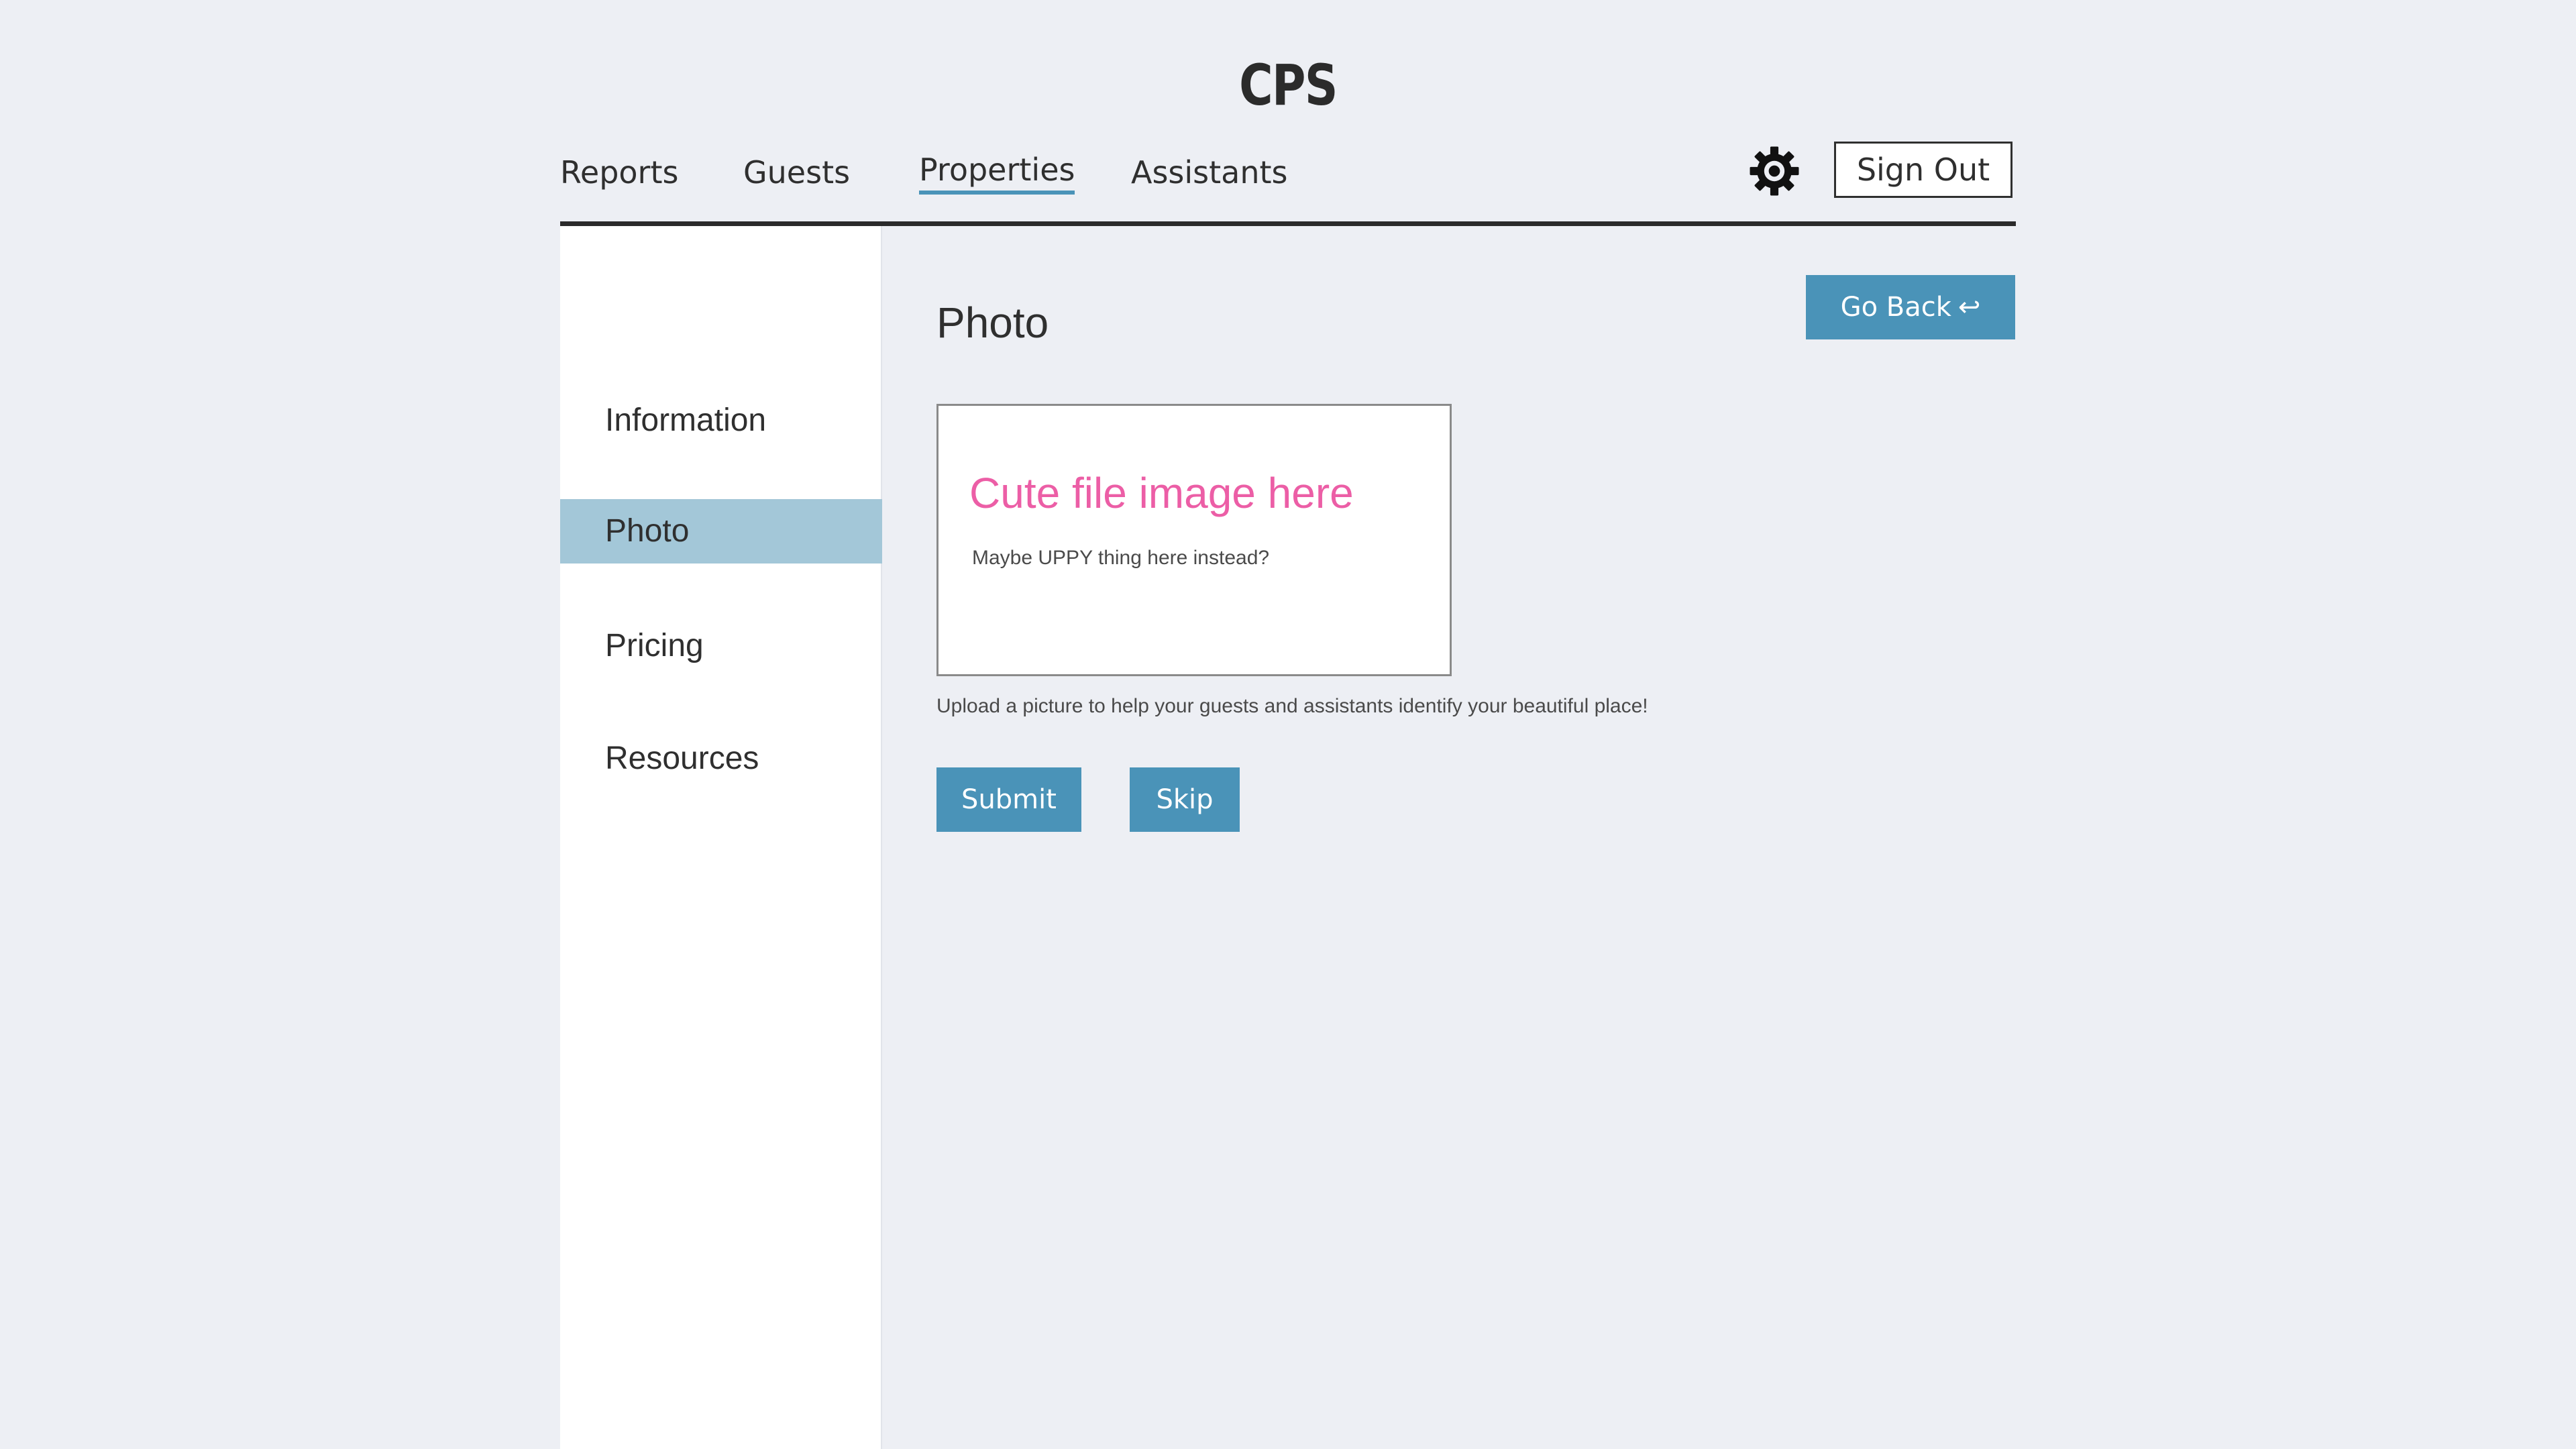 This screenshot has height=1449, width=2576. I want to click on dropzone-title: Cute file image here, so click(1161, 493).